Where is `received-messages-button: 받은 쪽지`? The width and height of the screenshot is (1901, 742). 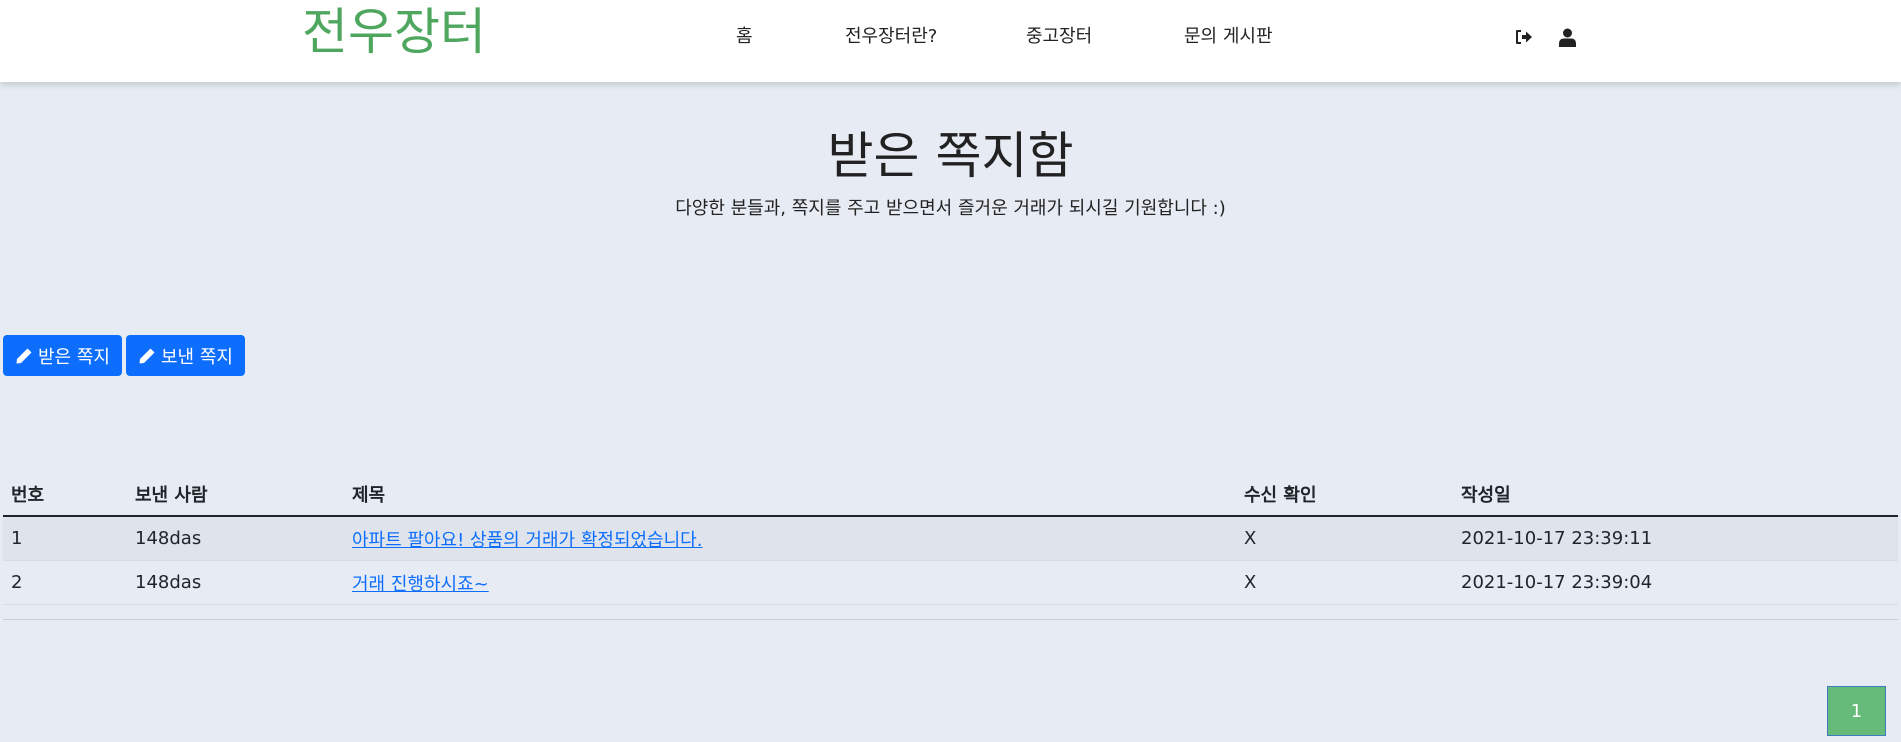 received-messages-button: 받은 쪽지 is located at coordinates (62, 355).